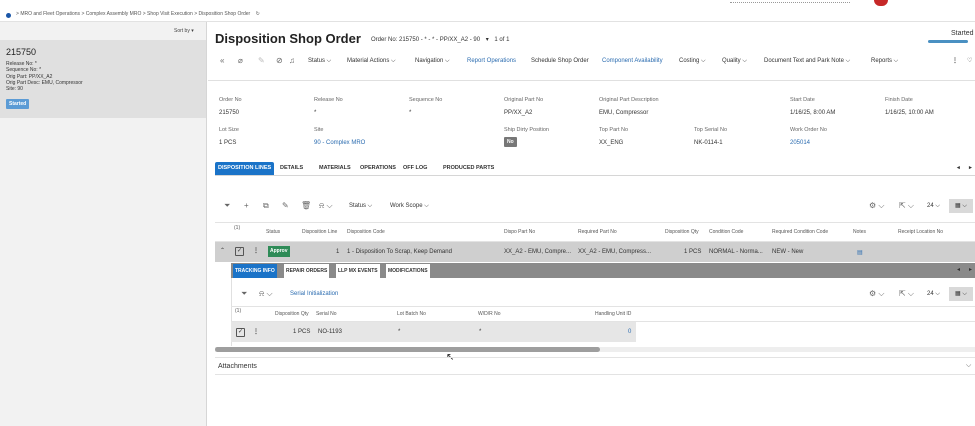  Describe the element at coordinates (326, 314) in the screenshot. I see `subcol-serial-no: Serial No` at that location.